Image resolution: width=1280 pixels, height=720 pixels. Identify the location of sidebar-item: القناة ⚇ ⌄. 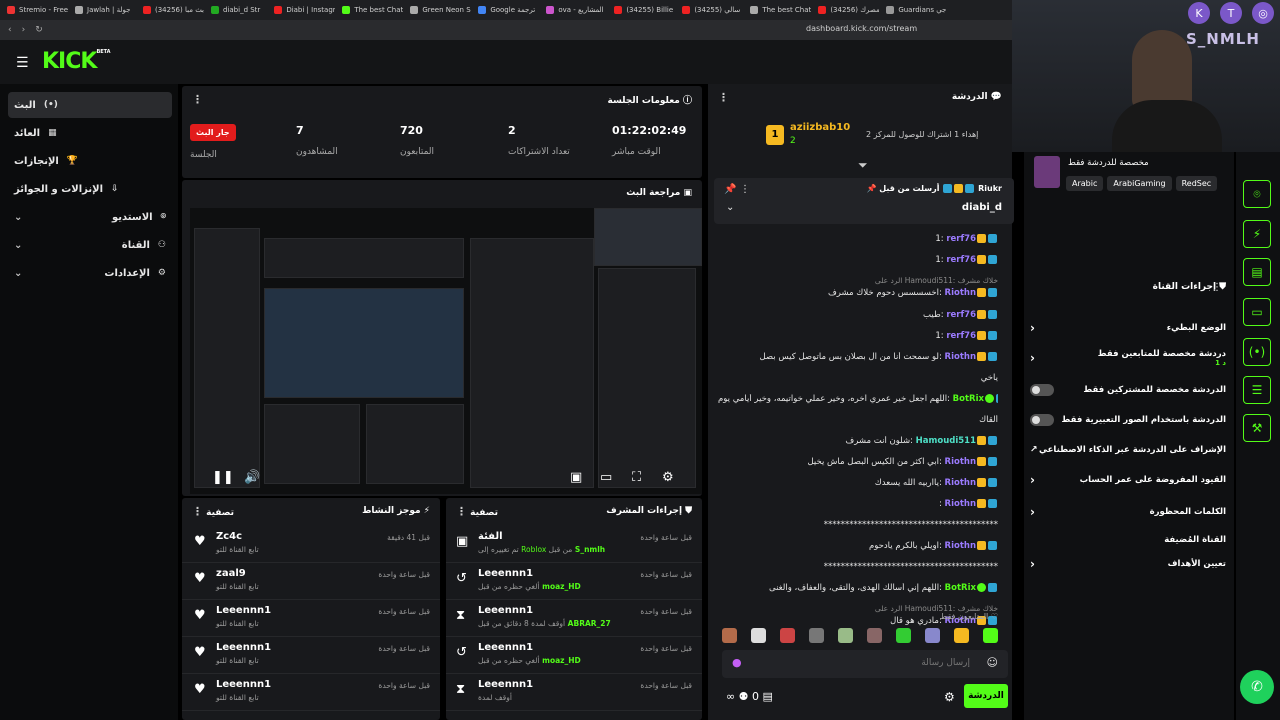
(90, 245).